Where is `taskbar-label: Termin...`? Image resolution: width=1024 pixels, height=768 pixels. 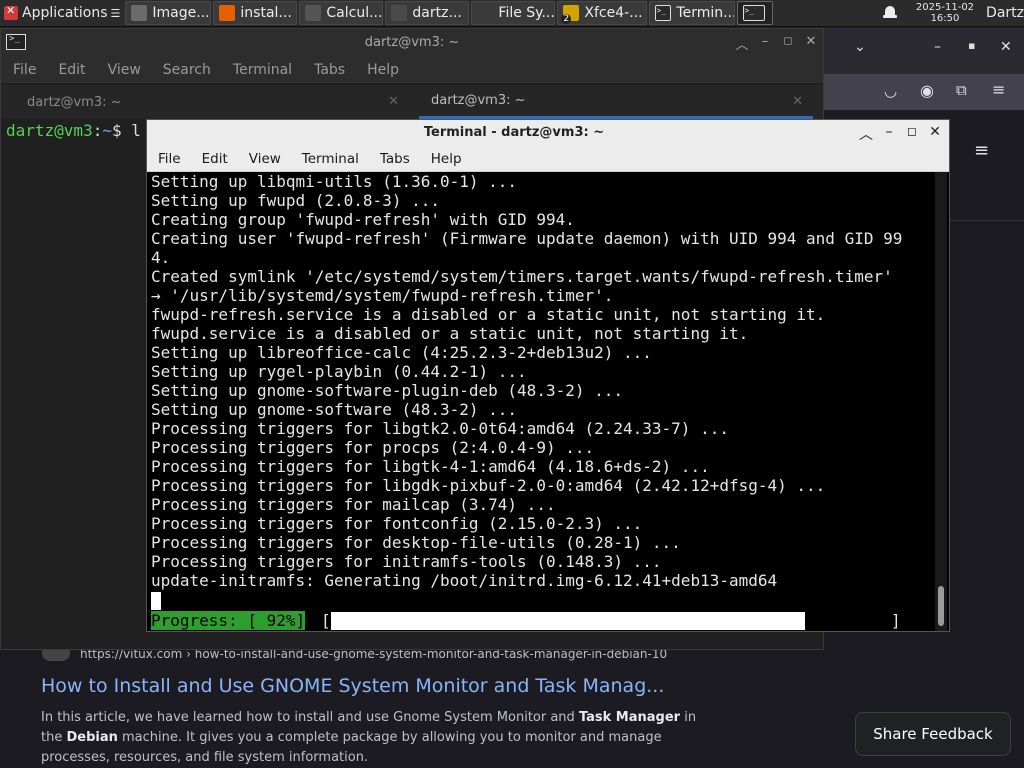 taskbar-label: Termin... is located at coordinates (706, 13).